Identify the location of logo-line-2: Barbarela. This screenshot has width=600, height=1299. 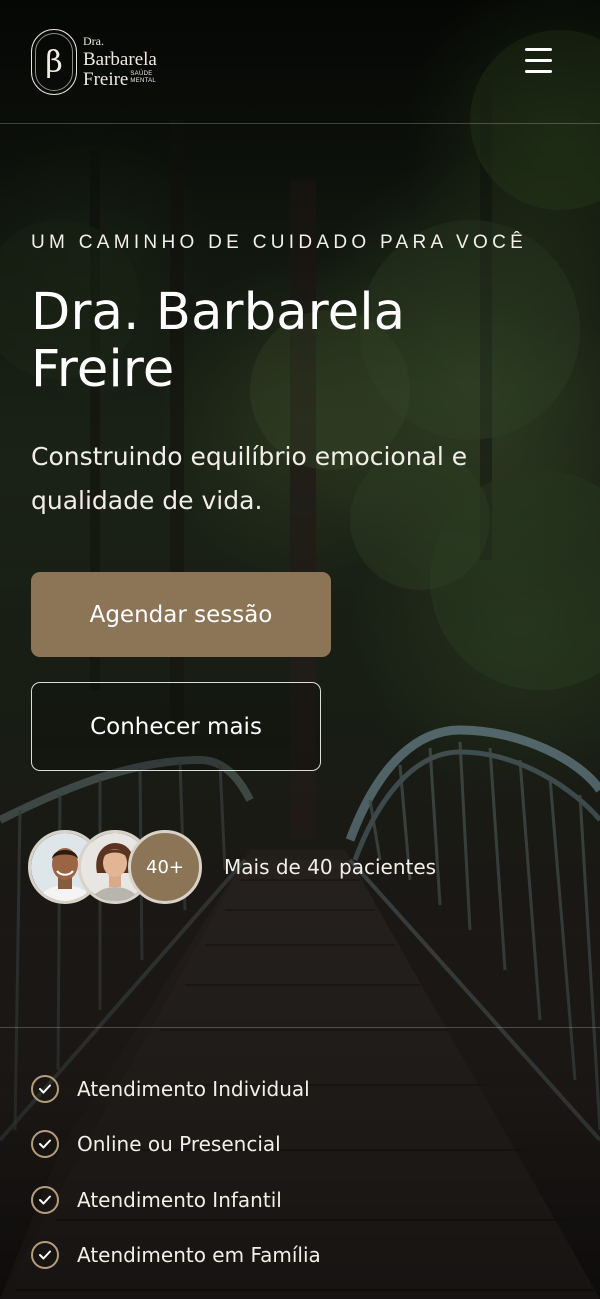
(120, 59).